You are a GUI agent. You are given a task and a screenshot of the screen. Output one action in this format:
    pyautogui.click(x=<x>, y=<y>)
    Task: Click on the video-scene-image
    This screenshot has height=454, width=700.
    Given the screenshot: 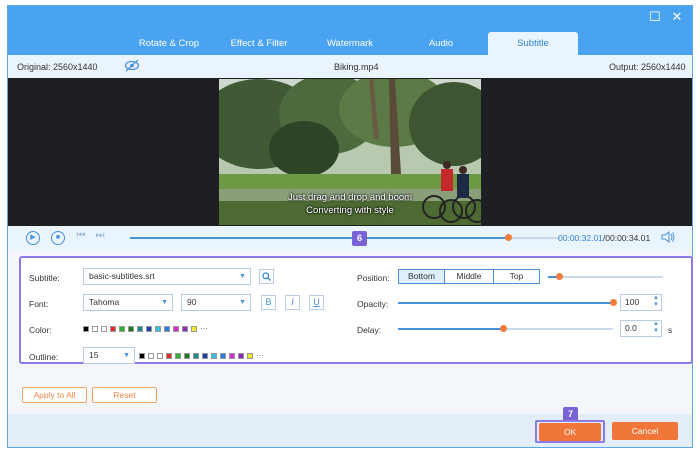 What is the action you would take?
    pyautogui.click(x=350, y=152)
    